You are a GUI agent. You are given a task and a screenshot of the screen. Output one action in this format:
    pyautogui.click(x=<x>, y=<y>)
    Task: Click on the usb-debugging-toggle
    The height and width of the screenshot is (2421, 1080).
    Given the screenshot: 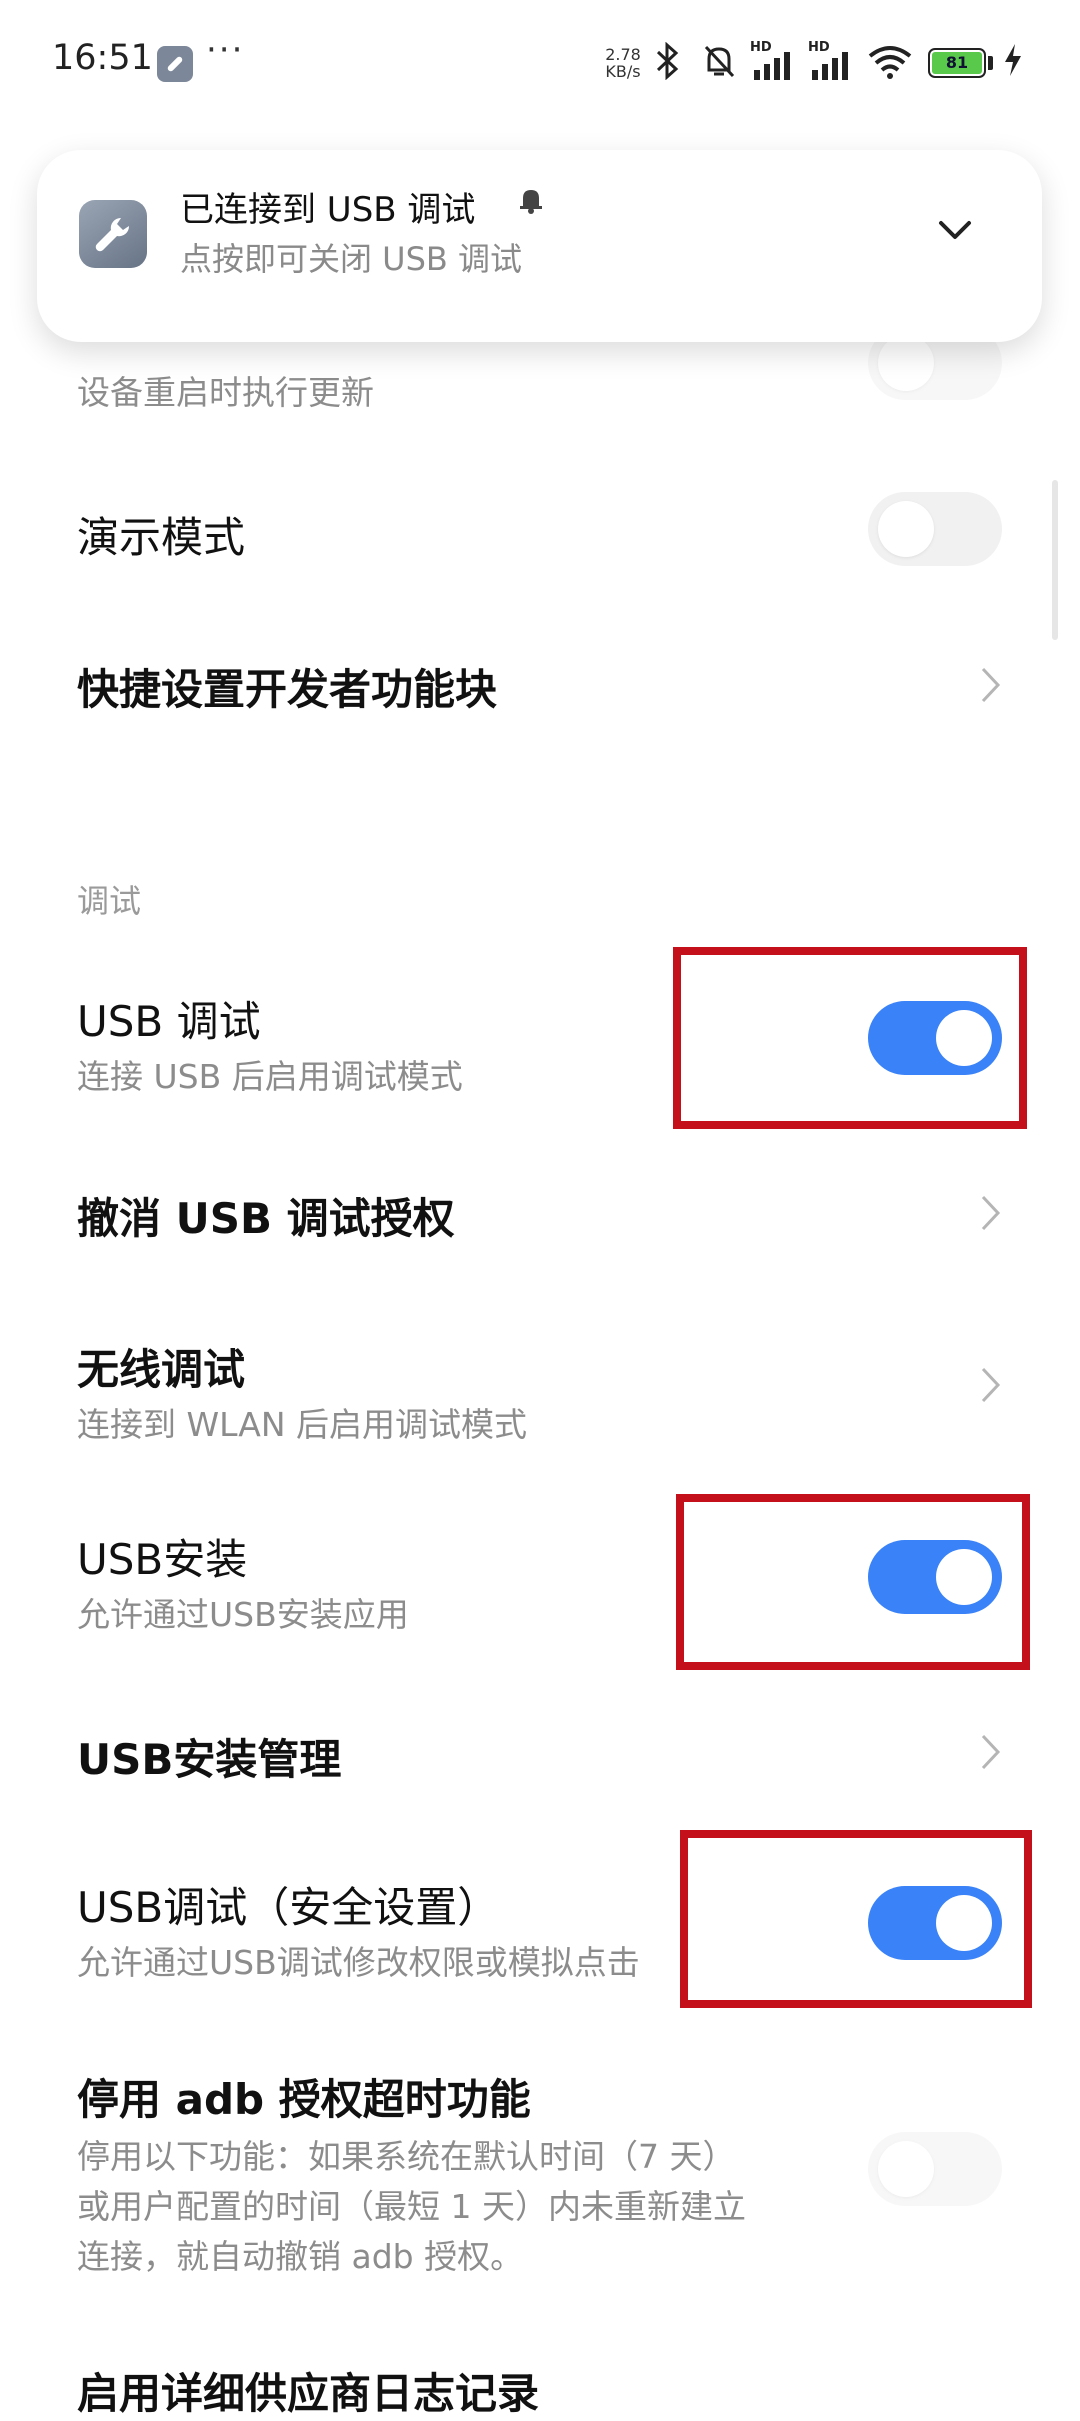 What is the action you would take?
    pyautogui.click(x=935, y=1038)
    